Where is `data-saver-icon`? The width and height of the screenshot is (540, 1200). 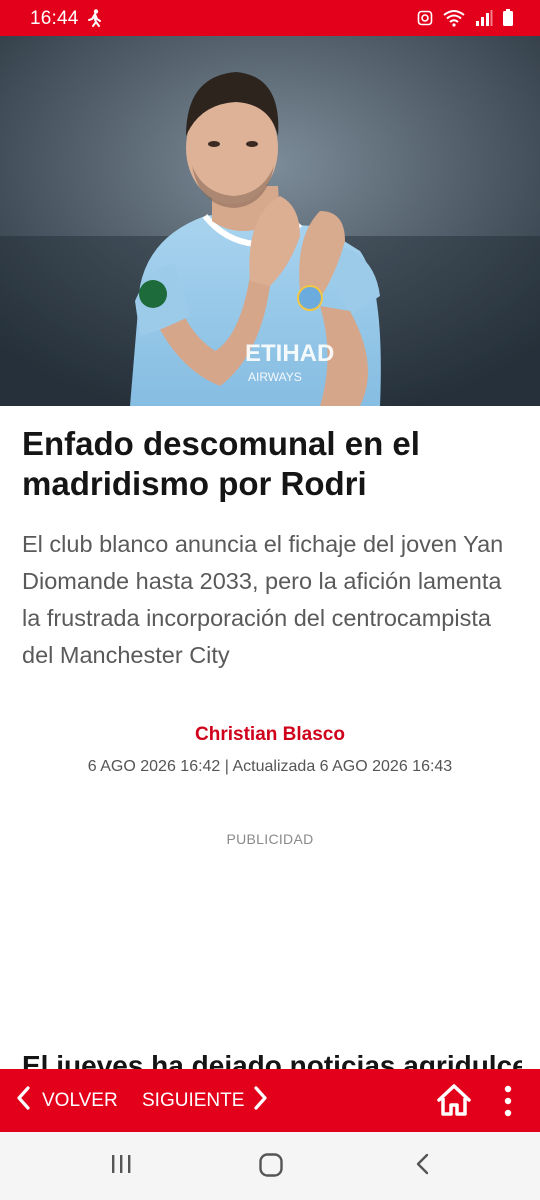
data-saver-icon is located at coordinates (425, 20).